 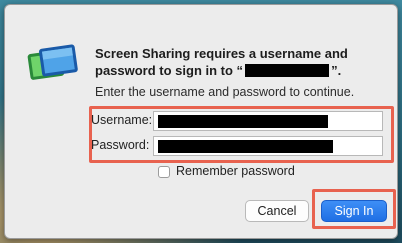 I want to click on dialog-title-suffix: ”., so click(x=336, y=70).